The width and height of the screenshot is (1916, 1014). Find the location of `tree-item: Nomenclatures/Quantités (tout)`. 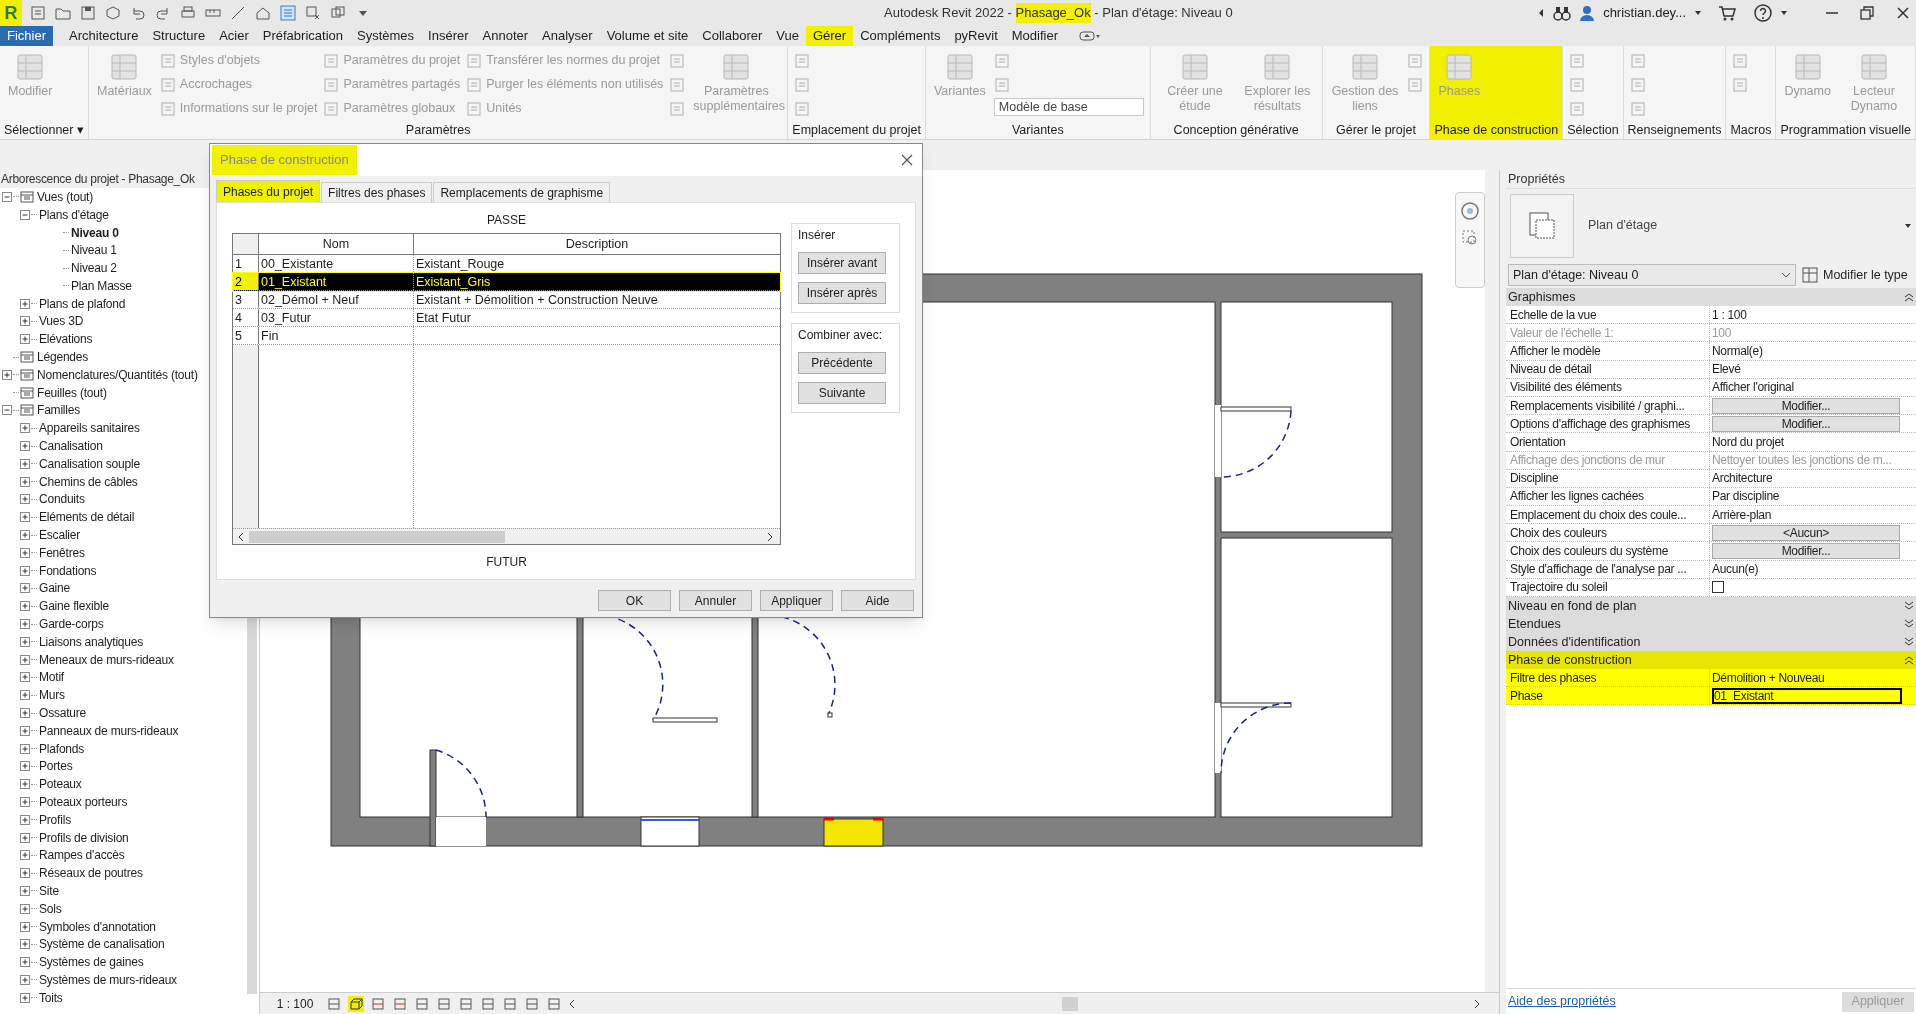

tree-item: Nomenclatures/Quantités (tout) is located at coordinates (117, 374).